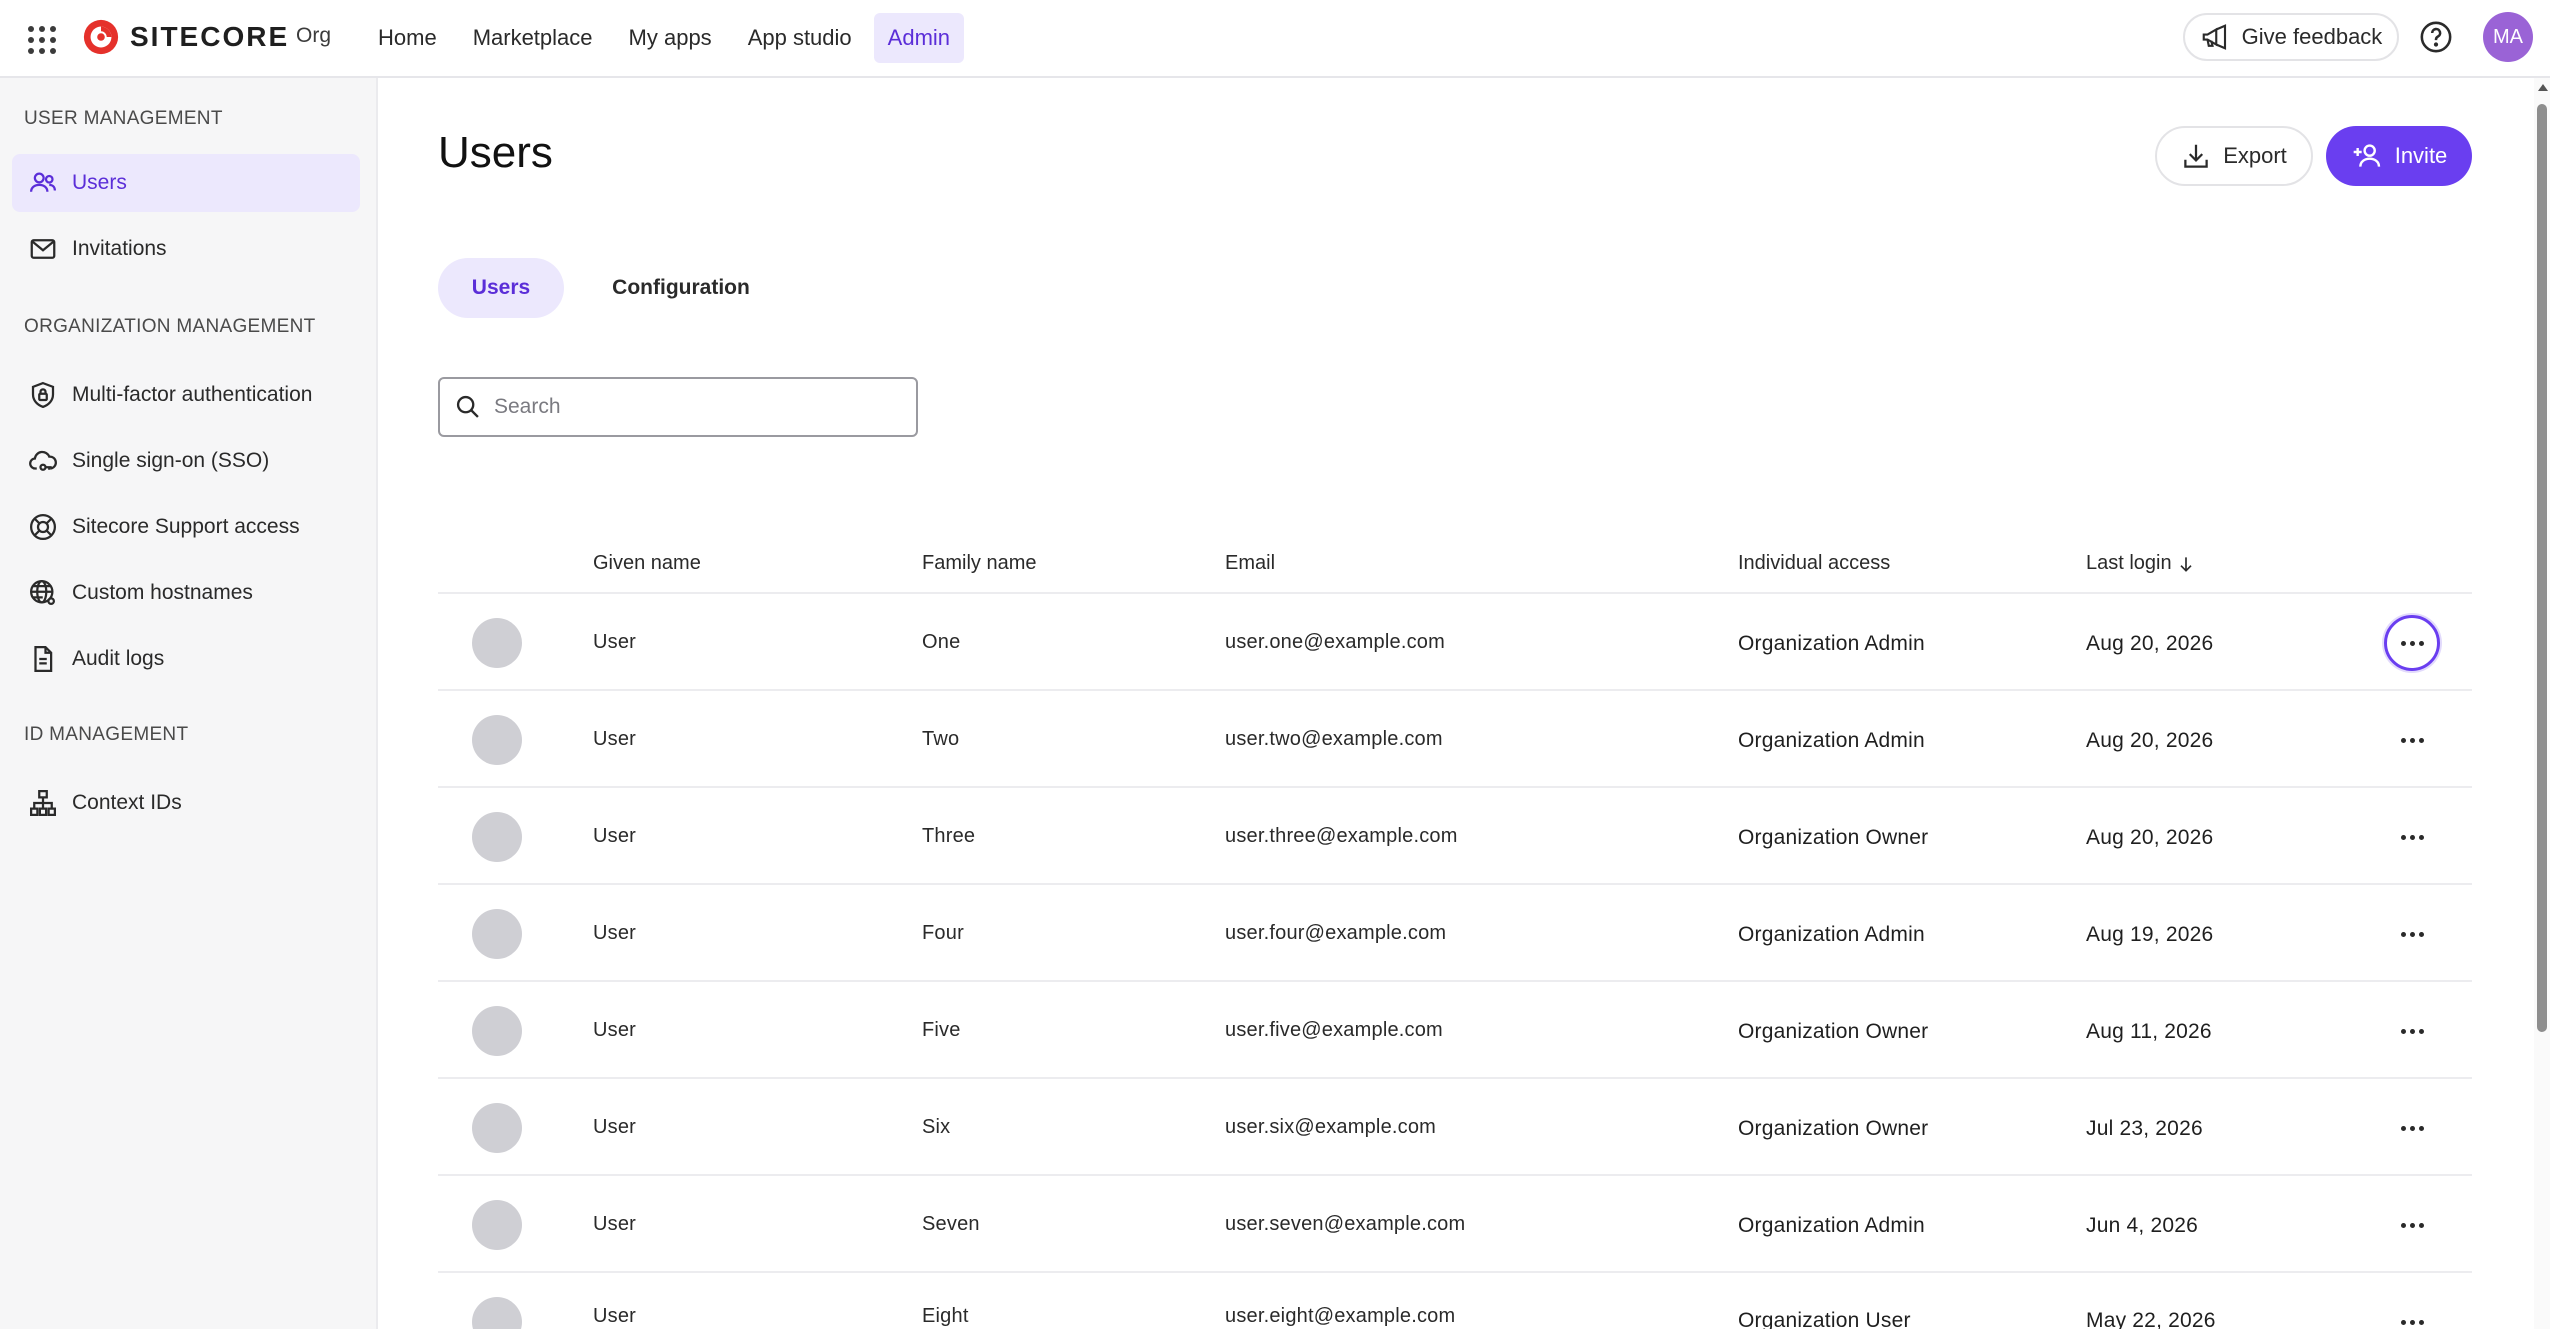 The height and width of the screenshot is (1329, 2550). What do you see at coordinates (1824, 1319) in the screenshot?
I see `access-cell: Organization User` at bounding box center [1824, 1319].